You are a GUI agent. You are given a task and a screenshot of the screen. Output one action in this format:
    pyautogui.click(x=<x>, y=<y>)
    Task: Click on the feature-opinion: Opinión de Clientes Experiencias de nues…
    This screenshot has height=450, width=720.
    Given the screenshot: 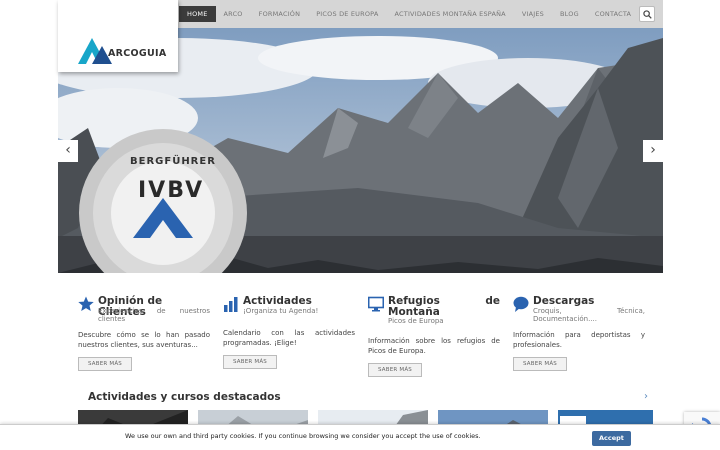 What is the action you would take?
    pyautogui.click(x=144, y=333)
    